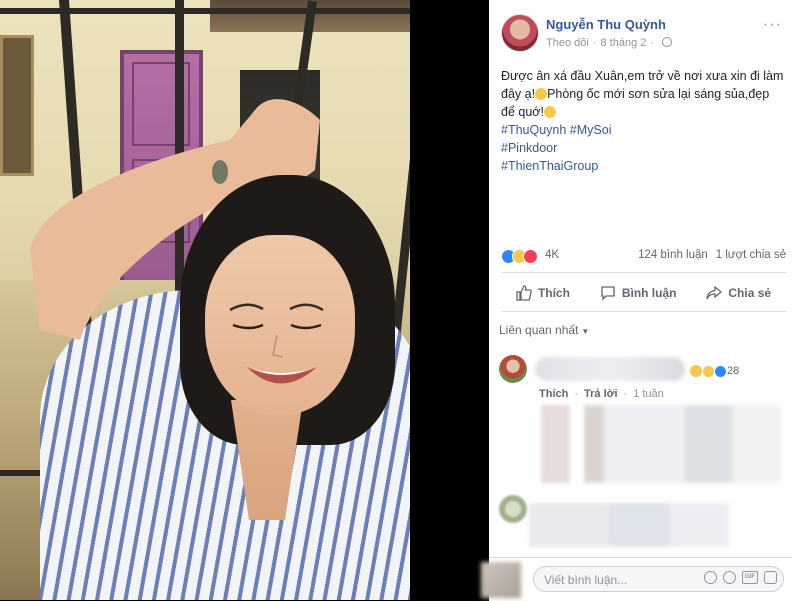 This screenshot has height=601, width=792. What do you see at coordinates (667, 42) in the screenshot?
I see `globe-icon` at bounding box center [667, 42].